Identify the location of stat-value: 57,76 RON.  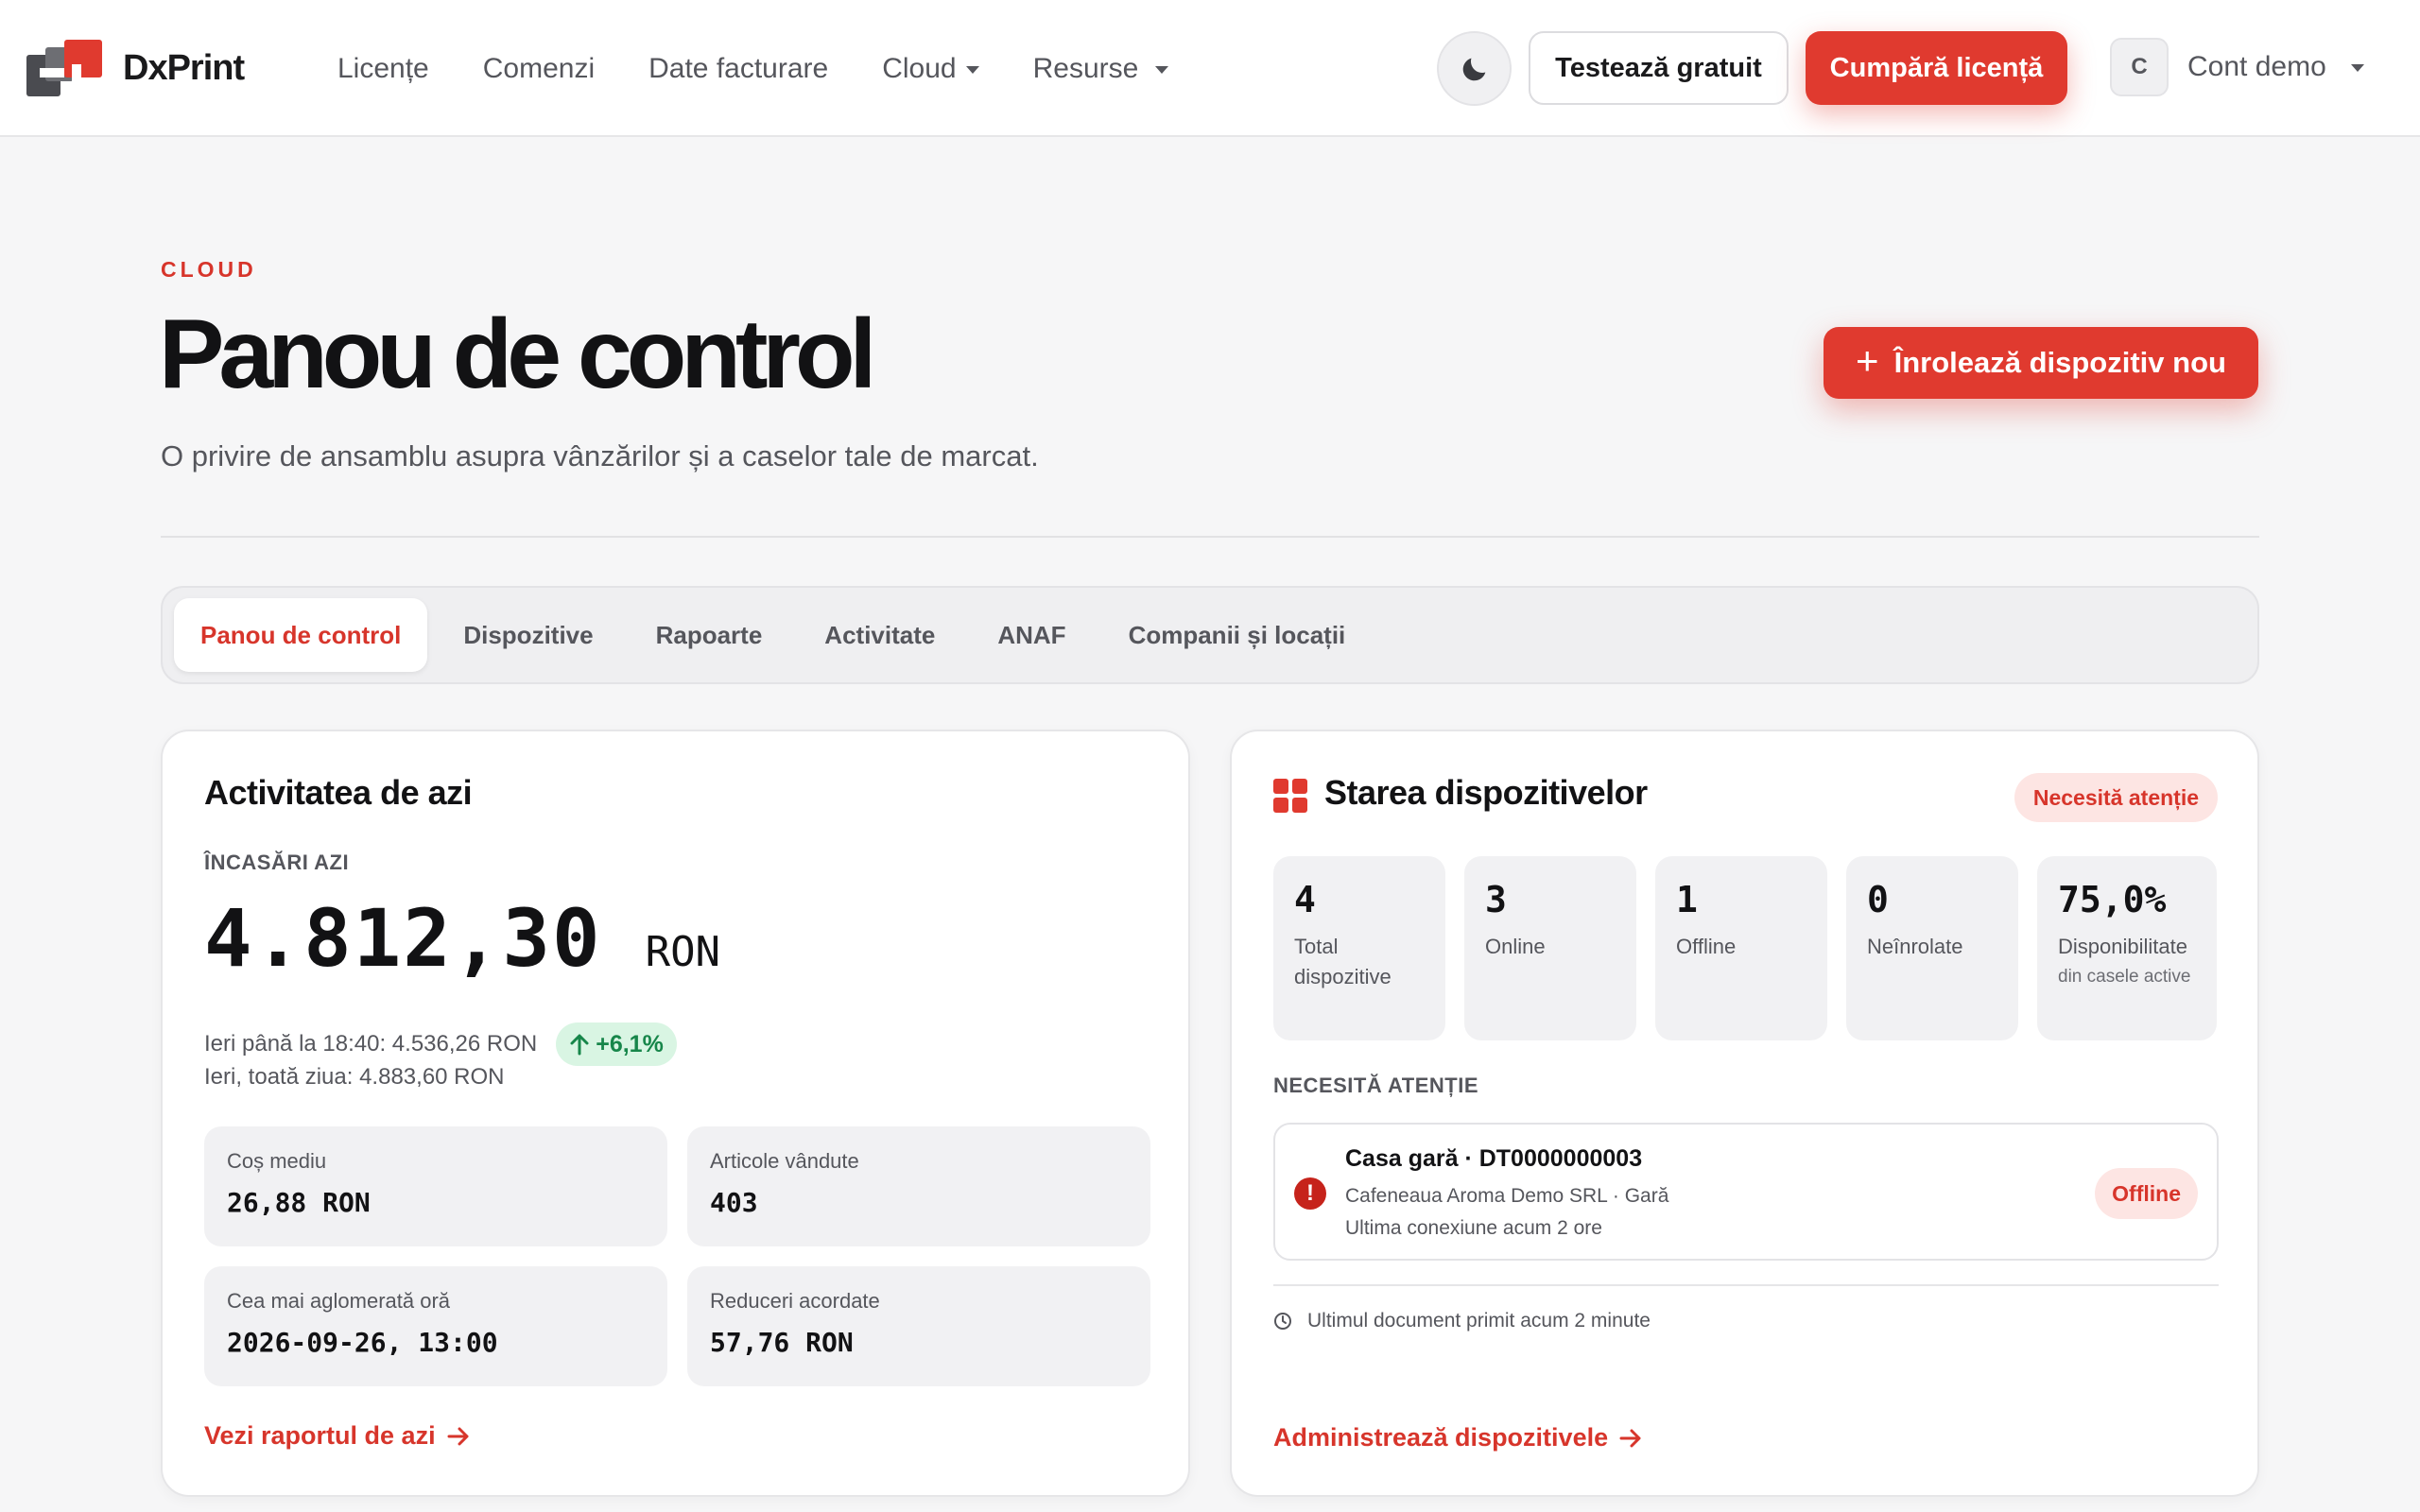
(782, 1342).